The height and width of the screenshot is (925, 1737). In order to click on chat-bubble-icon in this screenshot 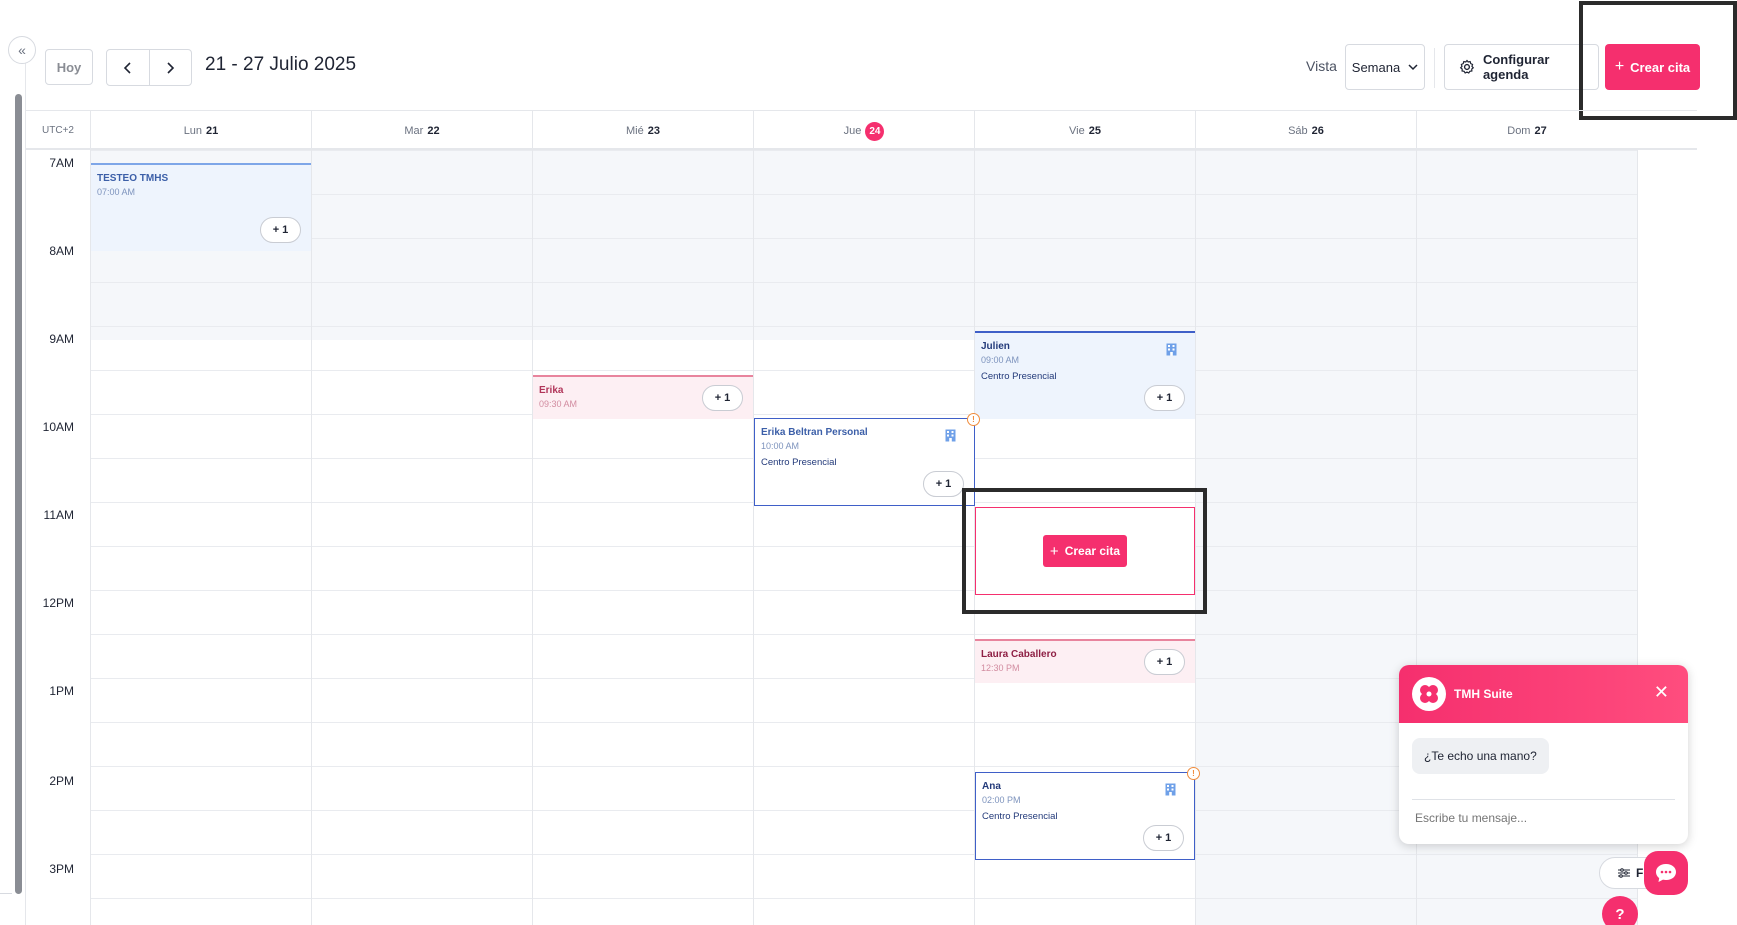, I will do `click(1666, 873)`.